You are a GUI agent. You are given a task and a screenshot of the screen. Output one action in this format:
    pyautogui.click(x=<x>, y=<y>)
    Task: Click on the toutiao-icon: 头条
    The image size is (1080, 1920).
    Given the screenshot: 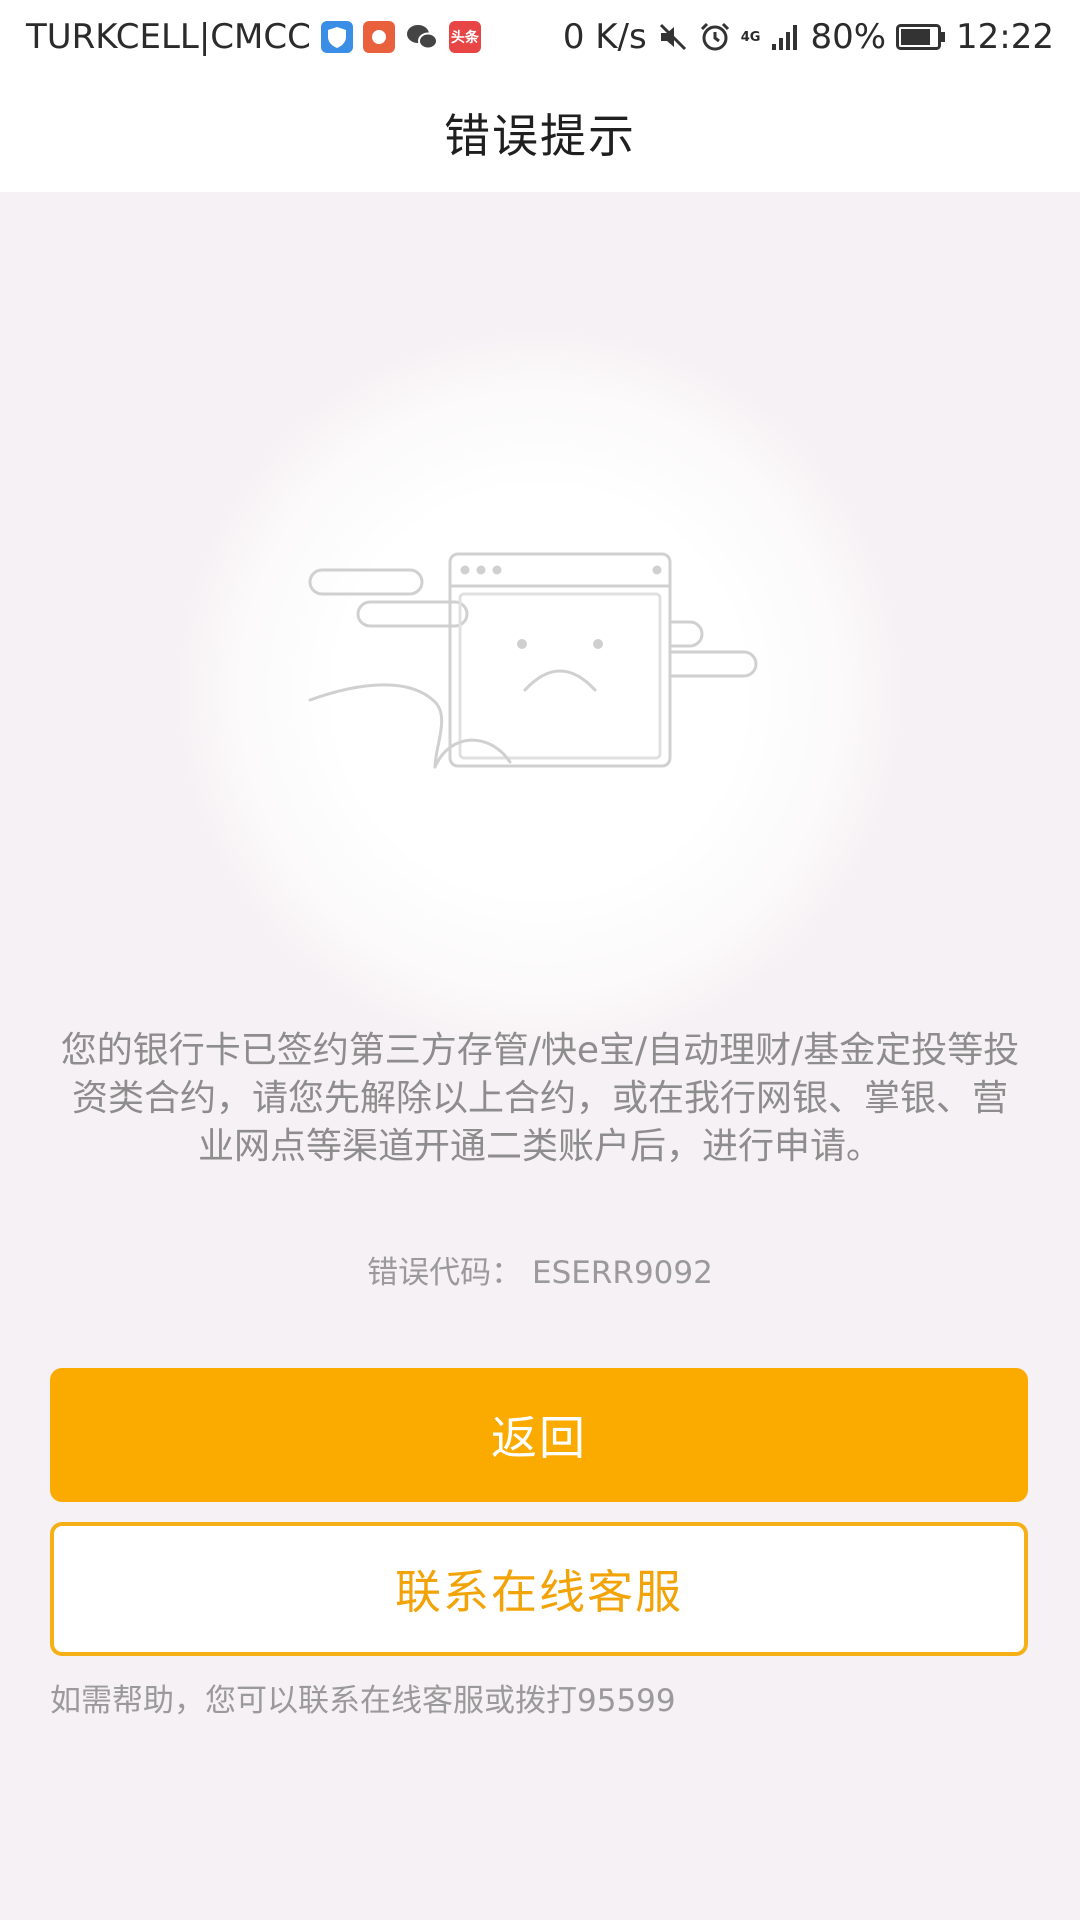 What is the action you would take?
    pyautogui.click(x=464, y=37)
    